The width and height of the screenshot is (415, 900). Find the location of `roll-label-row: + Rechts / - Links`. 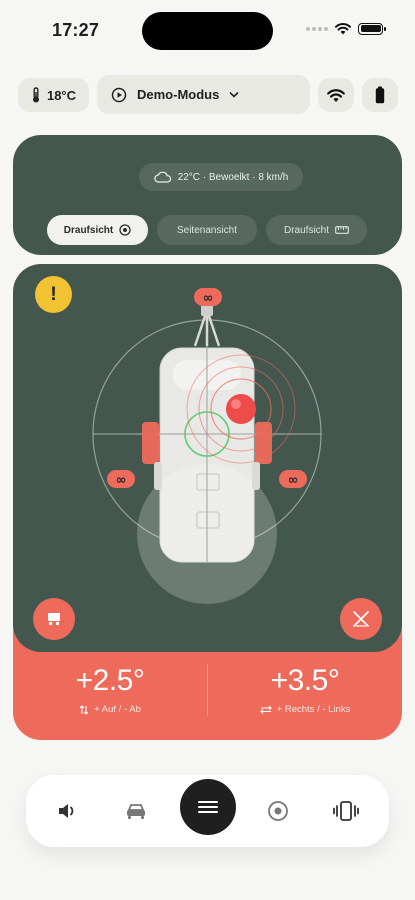

roll-label-row: + Rechts / - Links is located at coordinates (305, 709).